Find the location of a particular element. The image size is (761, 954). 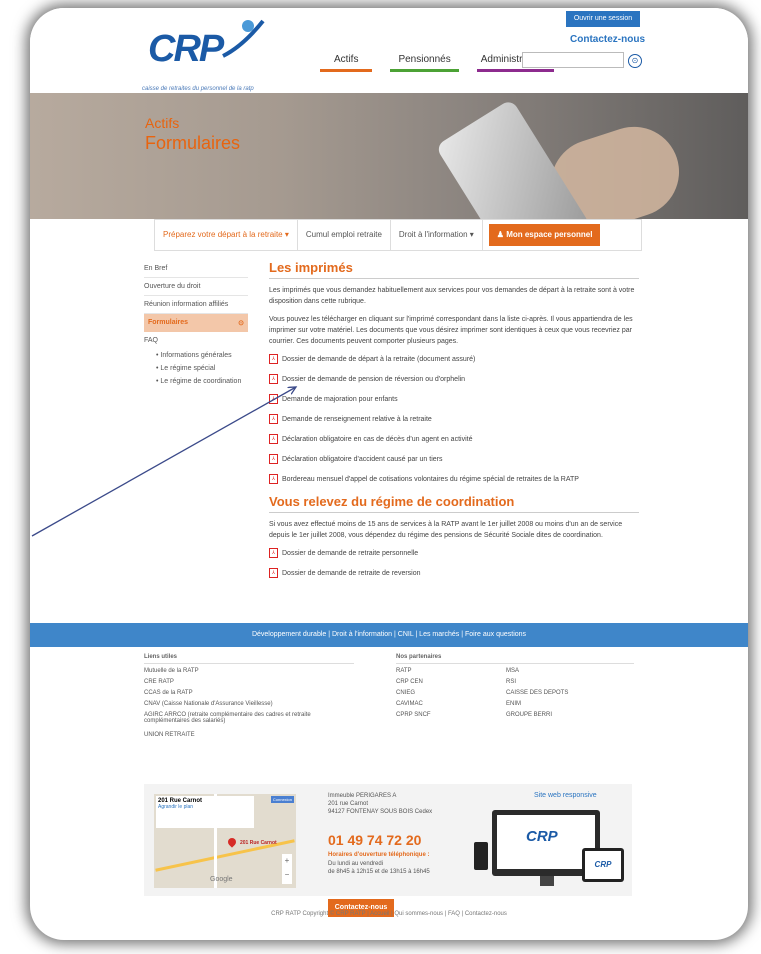

contact-link: Contactez-nous is located at coordinates (607, 39).